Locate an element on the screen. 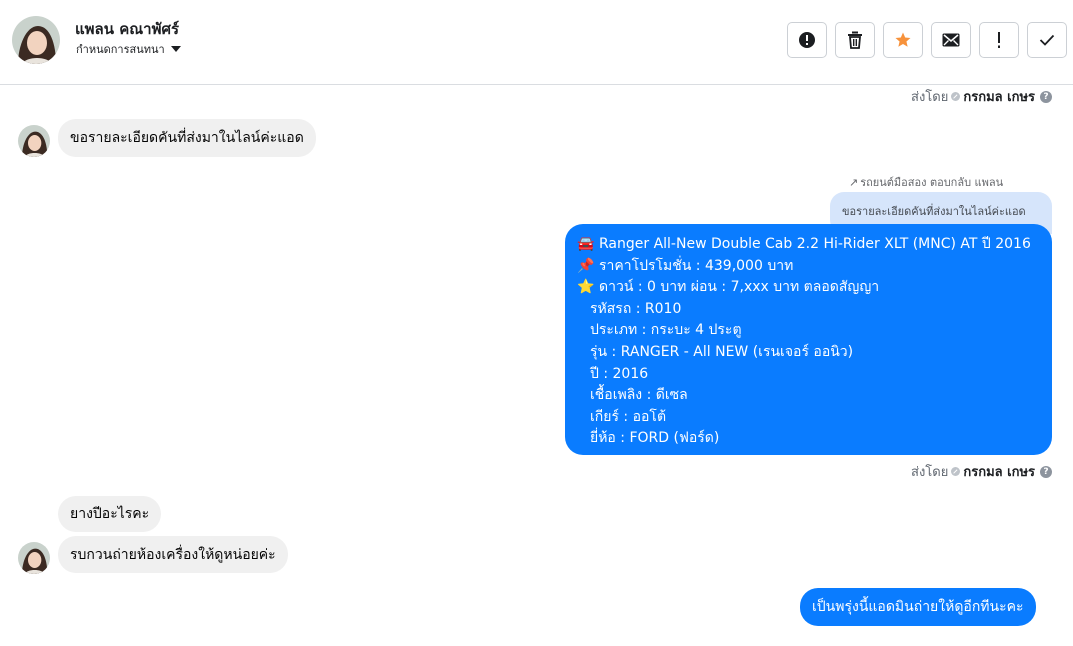 The height and width of the screenshot is (646, 1073). message-line: เกียร์ : ออโต้ is located at coordinates (808, 418).